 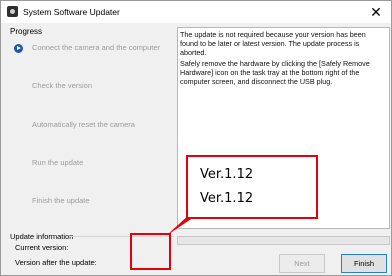 What do you see at coordinates (376, 12) in the screenshot?
I see `close-button: ✕` at bounding box center [376, 12].